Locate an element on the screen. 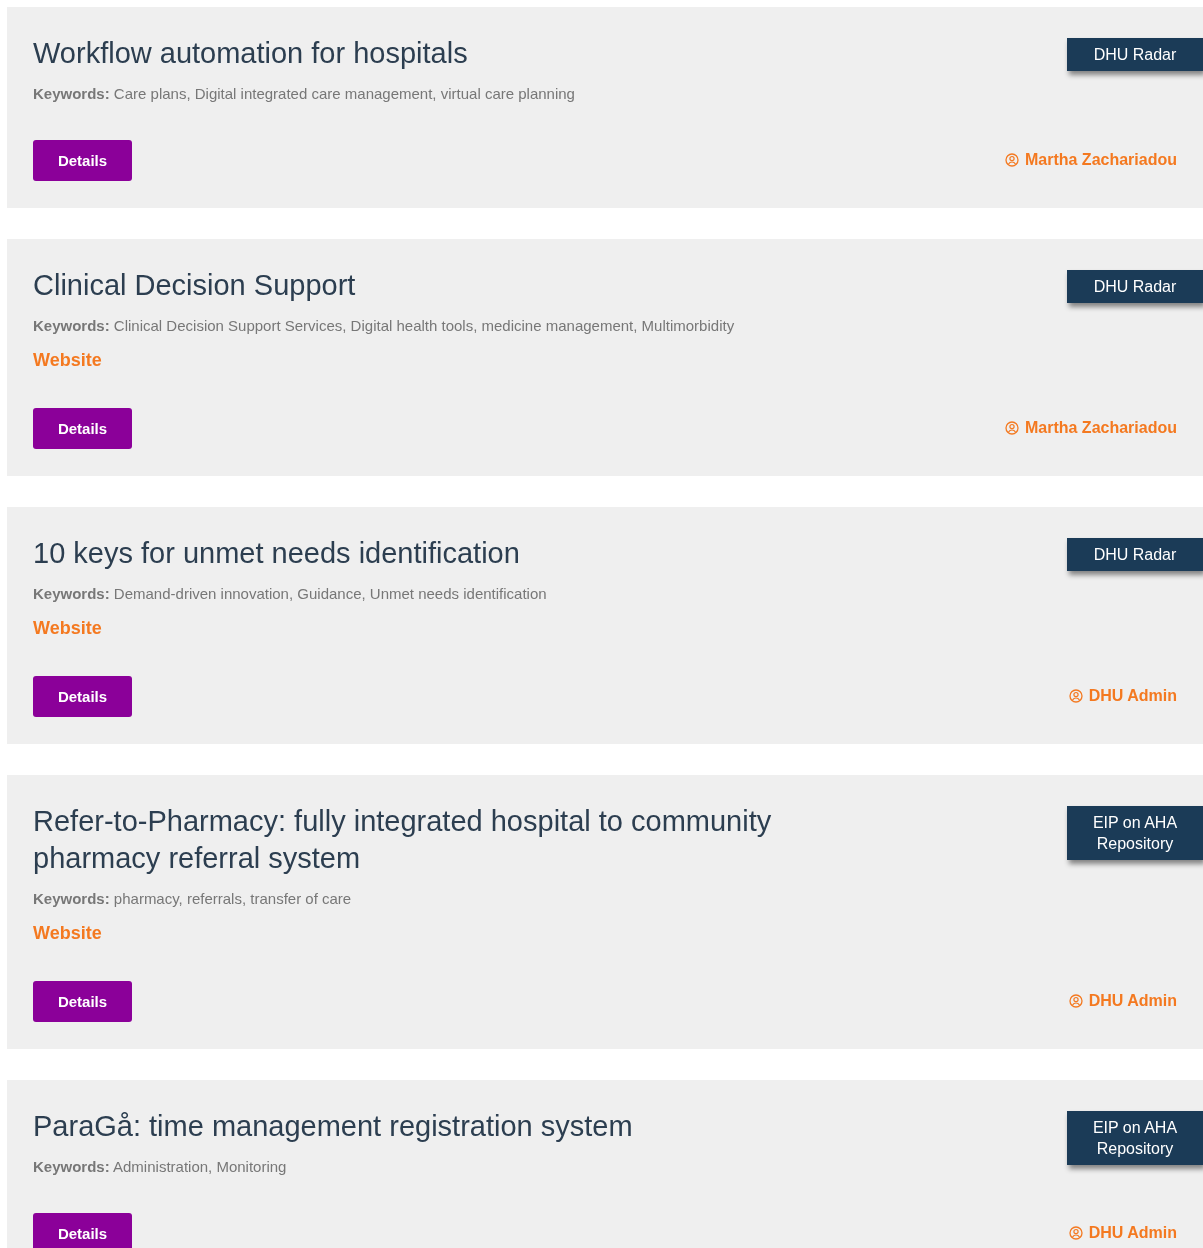 Image resolution: width=1203 pixels, height=1248 pixels. keywords-text: Keywords: Demand-driven innovation, Guidance, Unmet needs identification is located at coordinates (290, 594).